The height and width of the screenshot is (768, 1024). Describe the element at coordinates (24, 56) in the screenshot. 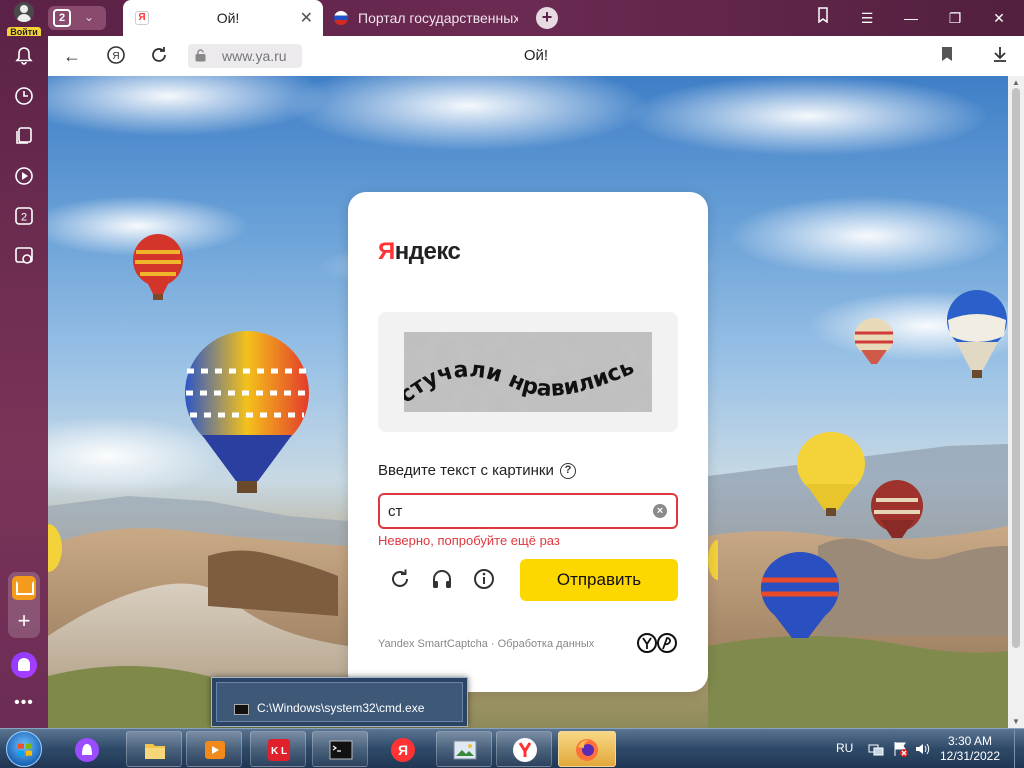

I see `notifications-bell-icon` at that location.